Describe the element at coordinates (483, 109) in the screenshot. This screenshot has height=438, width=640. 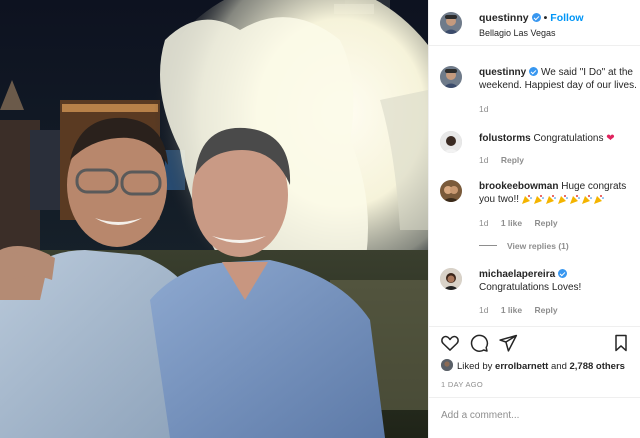
I see `caption-time: 1d` at that location.